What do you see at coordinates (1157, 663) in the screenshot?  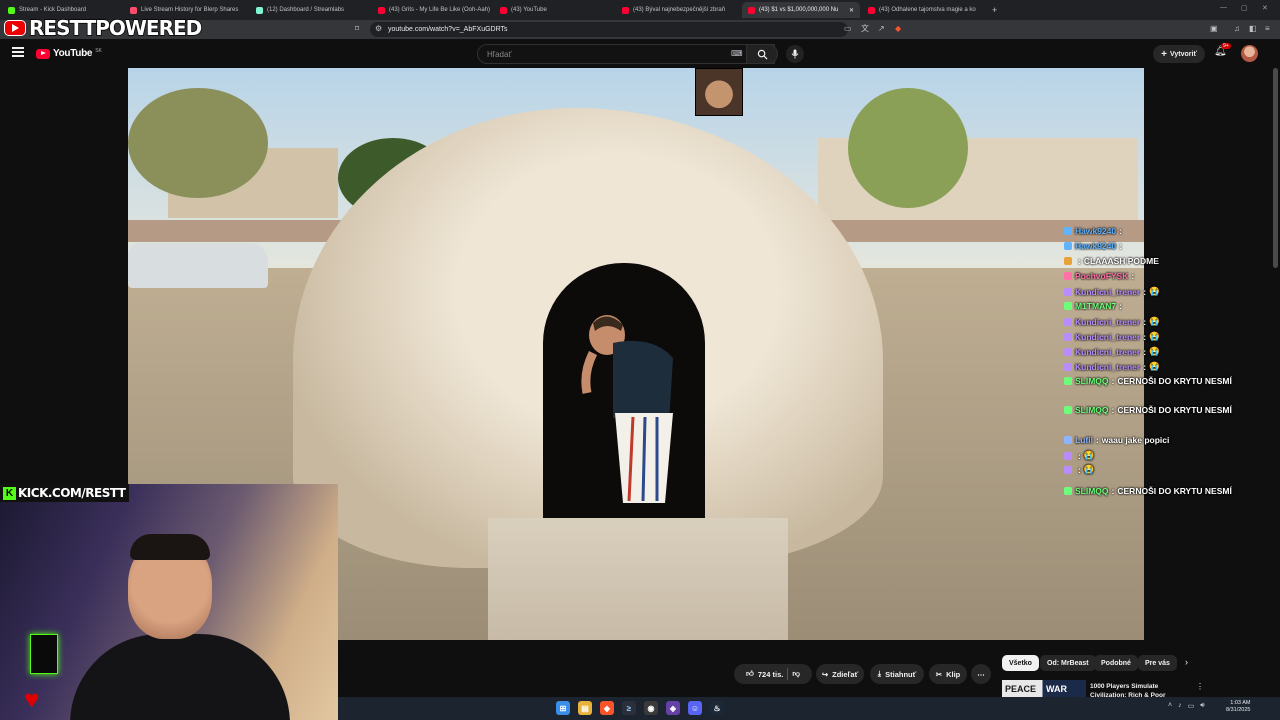 I see `chip-for-you: Pre vás` at bounding box center [1157, 663].